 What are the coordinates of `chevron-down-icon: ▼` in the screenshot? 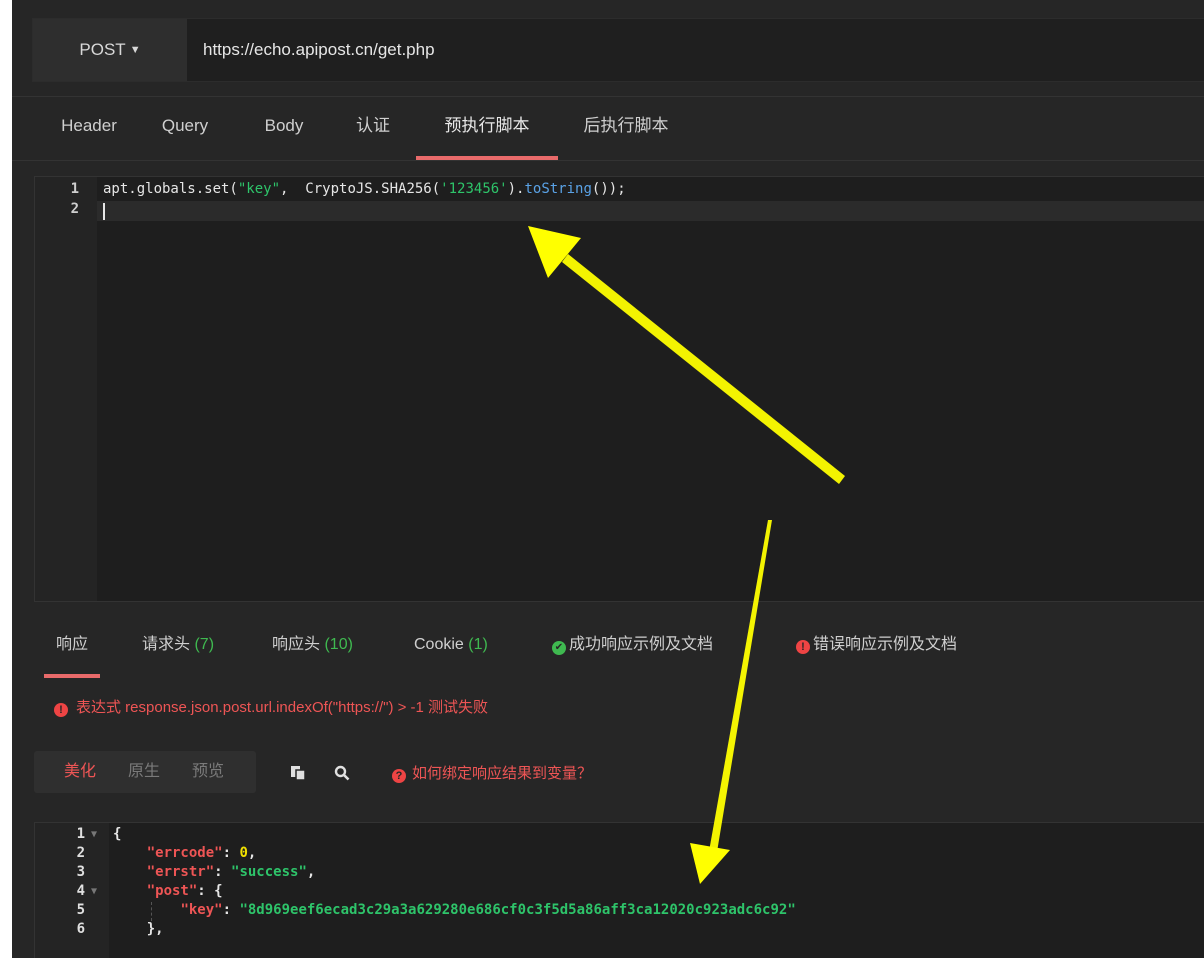 It's located at (135, 50).